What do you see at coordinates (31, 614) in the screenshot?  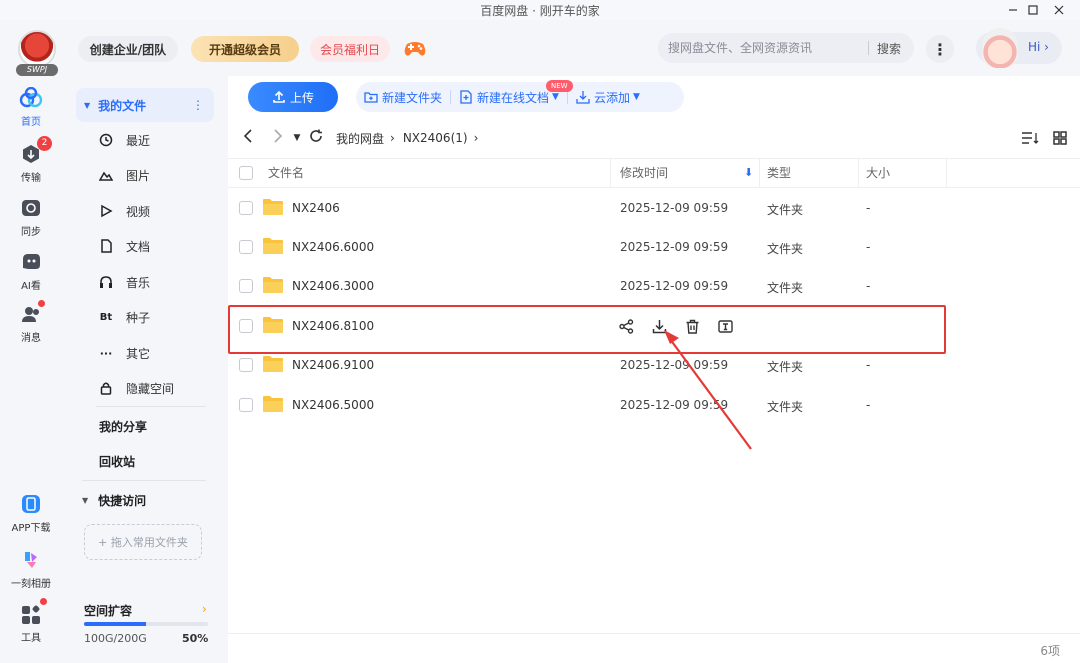 I see `tools-icon` at bounding box center [31, 614].